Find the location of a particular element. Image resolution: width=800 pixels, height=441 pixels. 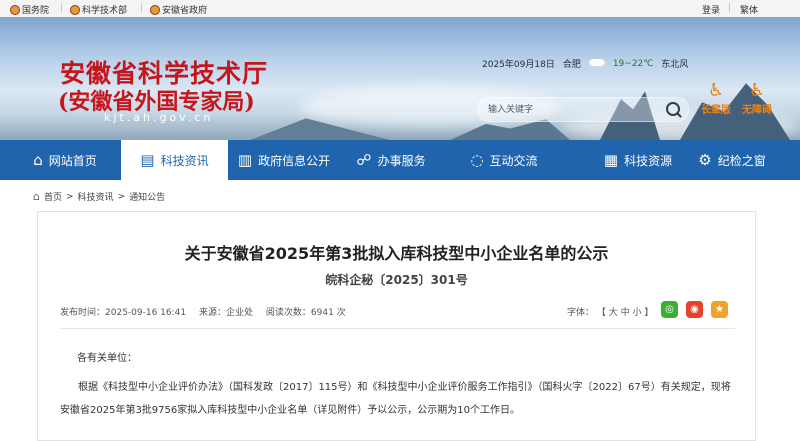

nav-tech-news: ▤ 科技资讯 is located at coordinates (174, 160).